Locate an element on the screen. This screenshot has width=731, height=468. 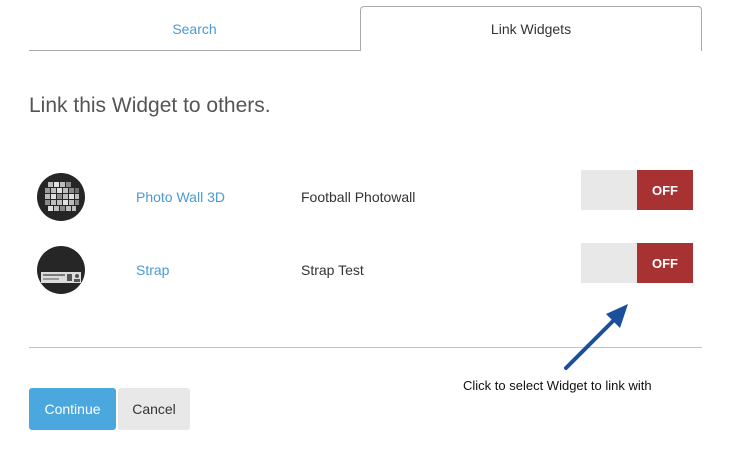
annotation-text: Click to select Widget to link with is located at coordinates (557, 385).